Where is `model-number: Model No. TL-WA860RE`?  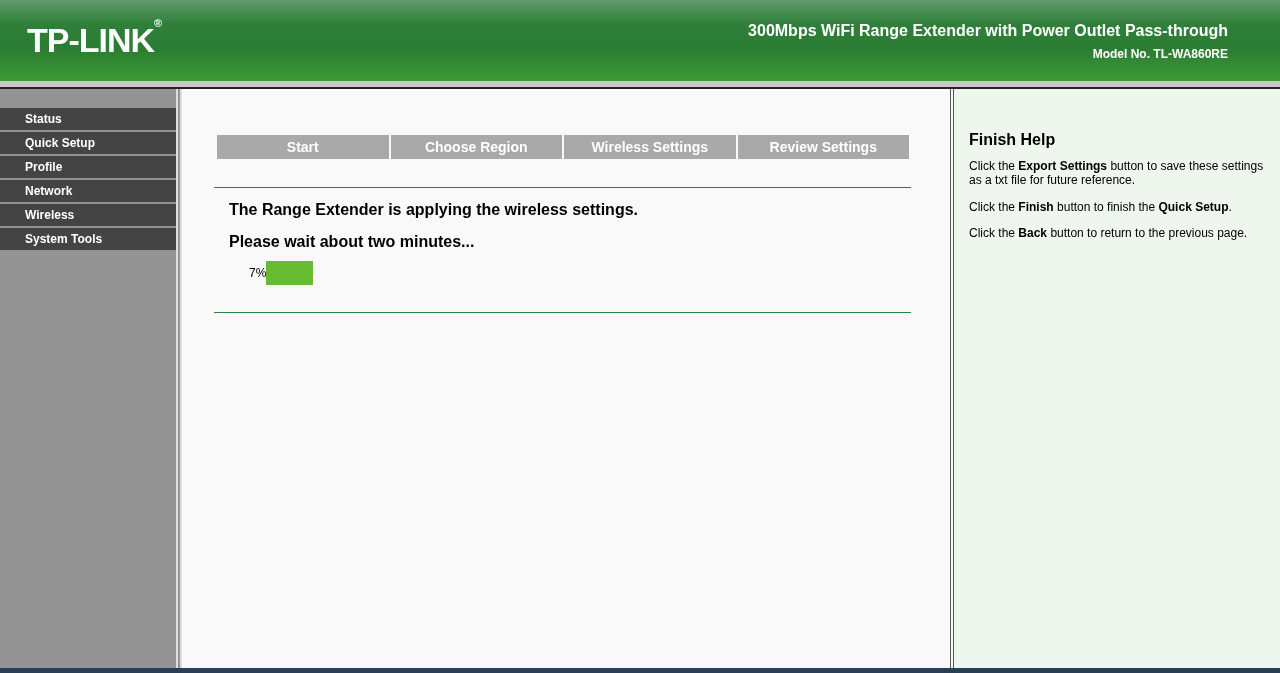
model-number: Model No. TL-WA860RE is located at coordinates (1159, 54).